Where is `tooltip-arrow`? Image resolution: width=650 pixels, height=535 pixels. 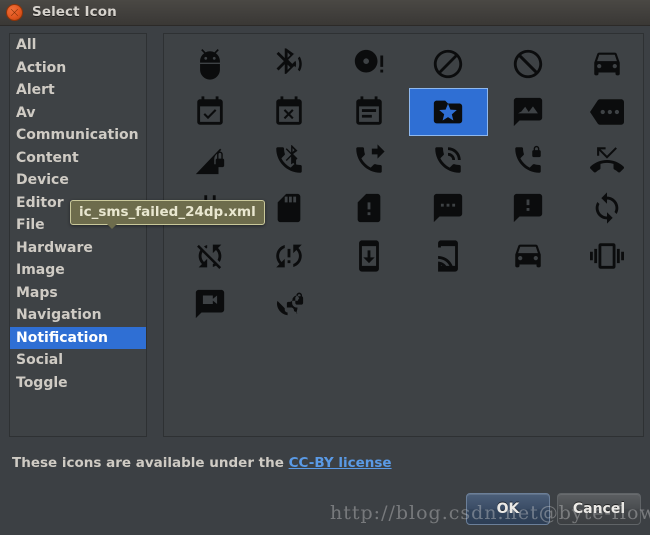
tooltip-arrow is located at coordinates (112, 225).